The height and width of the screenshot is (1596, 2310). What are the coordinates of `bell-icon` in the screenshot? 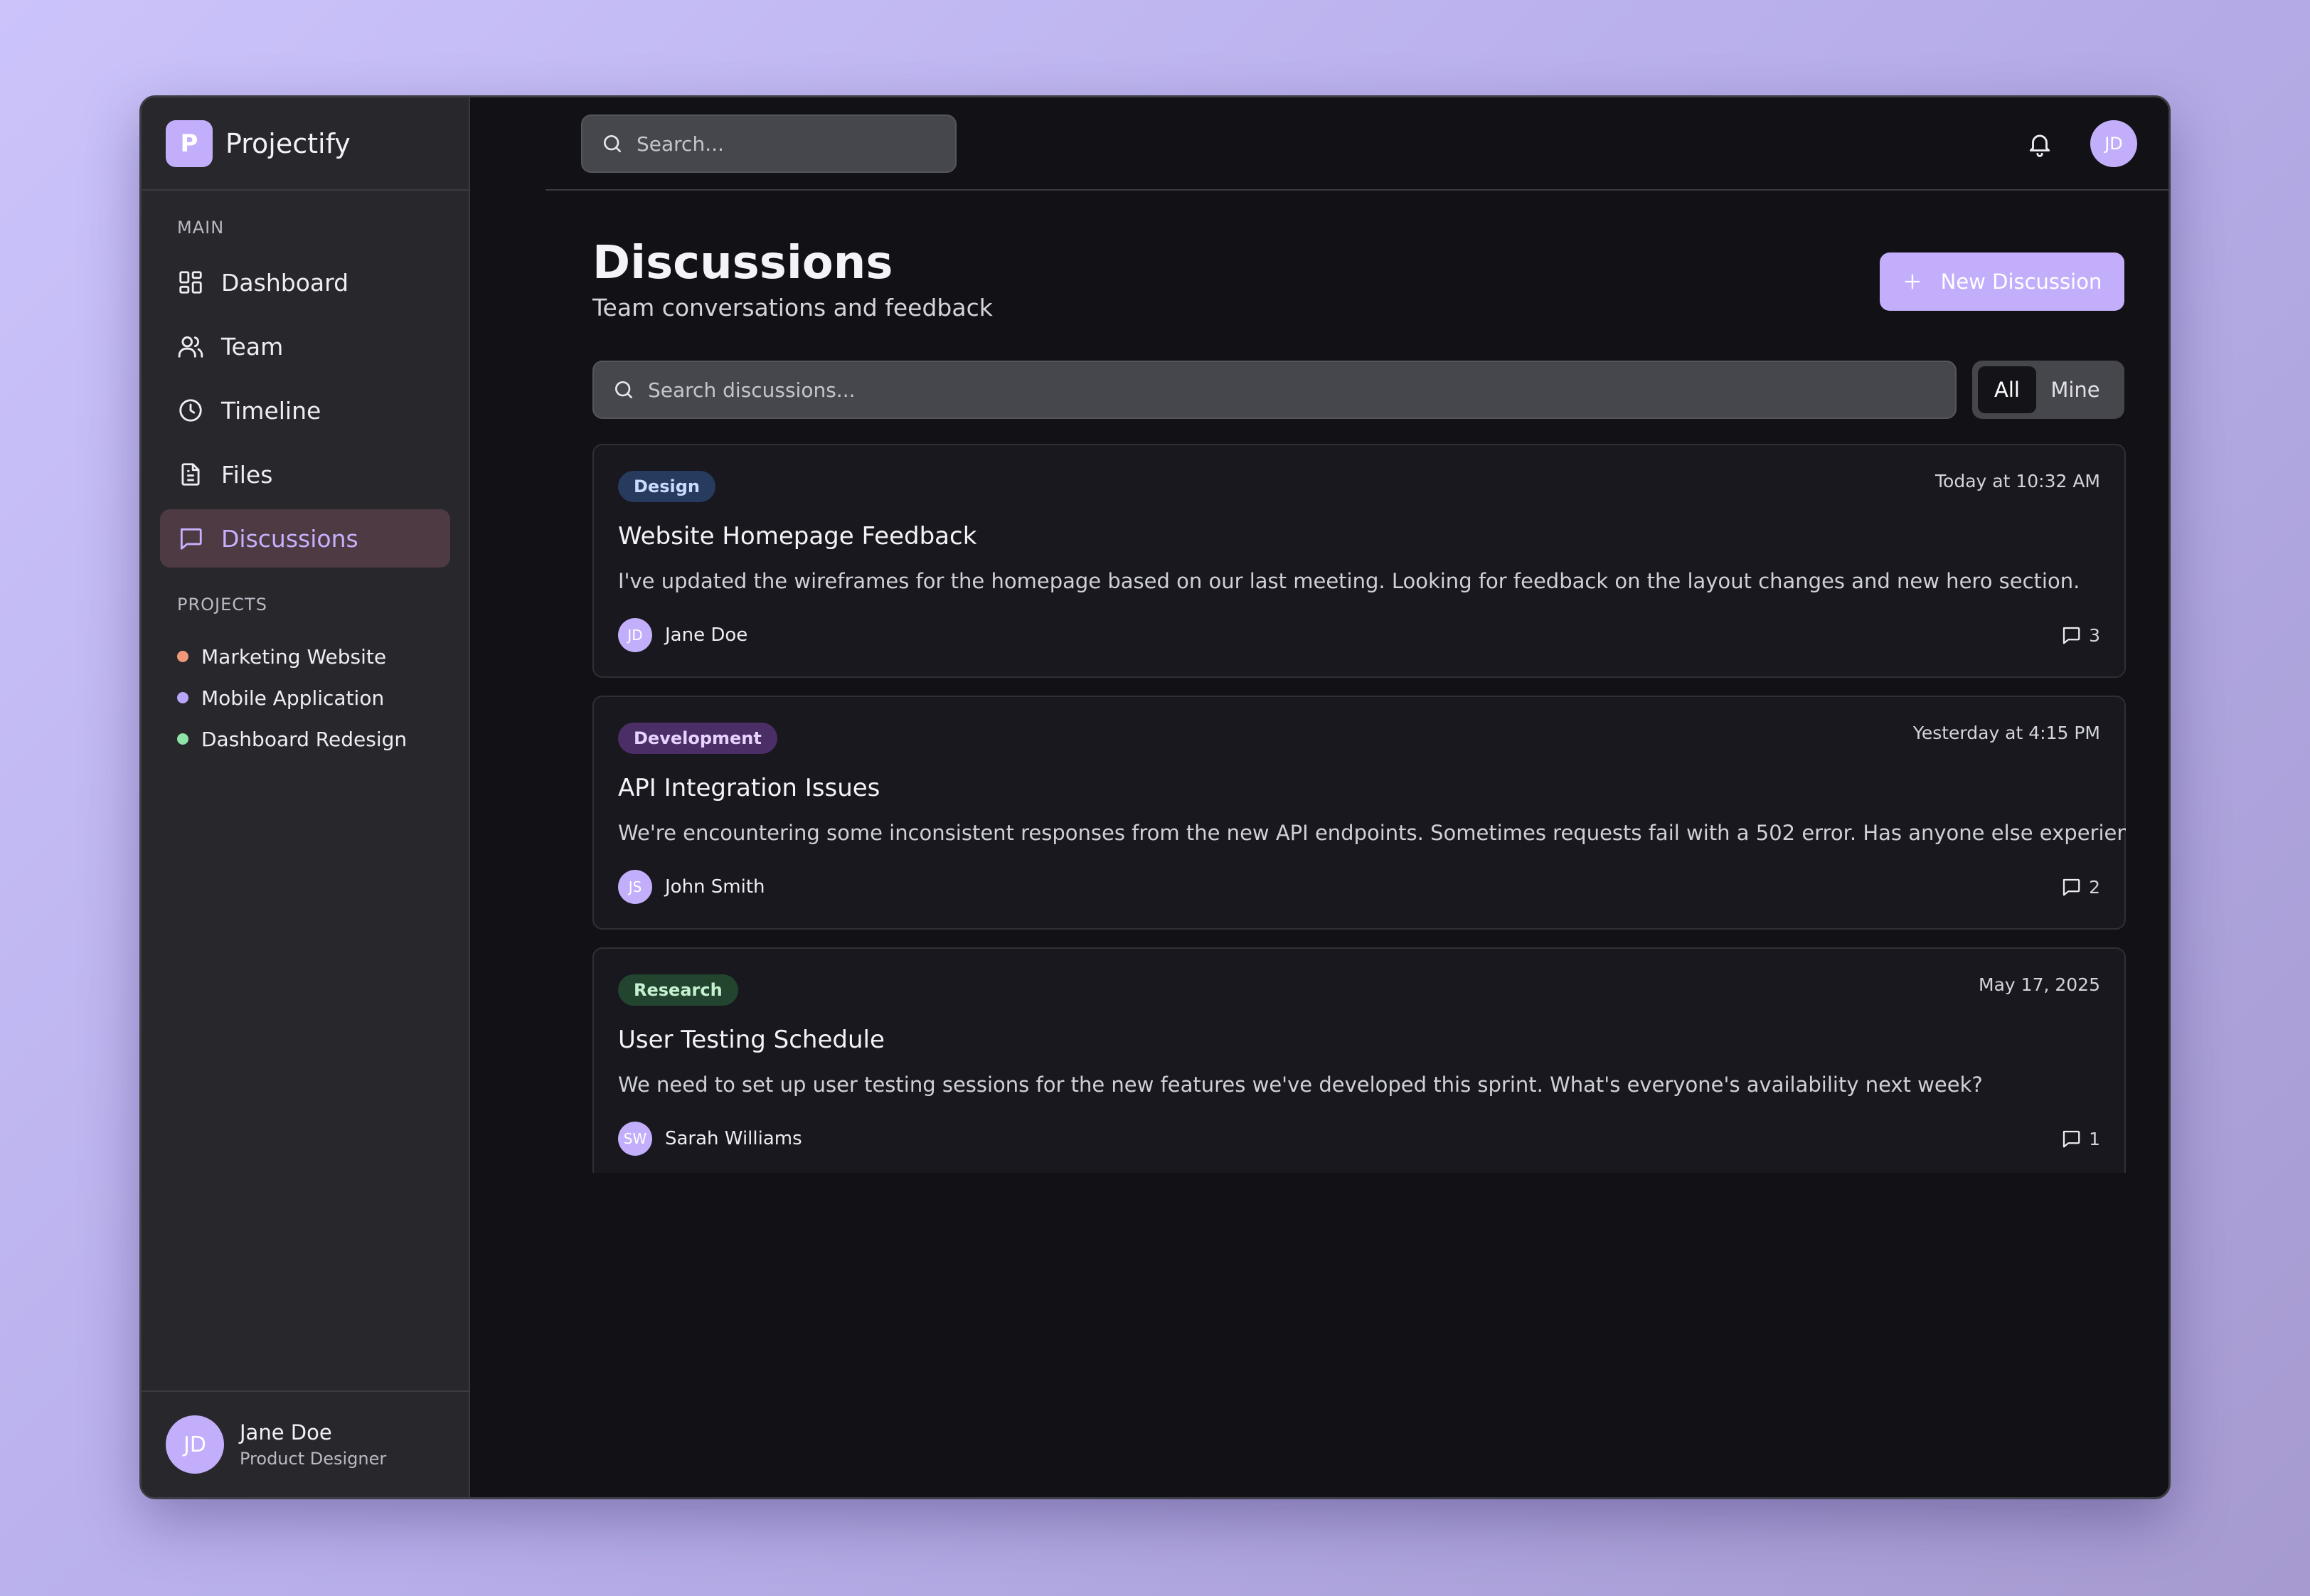 It's located at (2039, 143).